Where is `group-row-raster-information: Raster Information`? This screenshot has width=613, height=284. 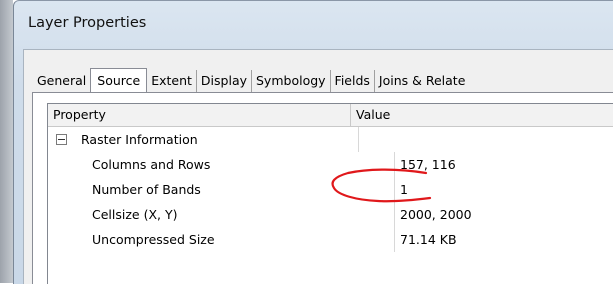 group-row-raster-information: Raster Information is located at coordinates (330, 139).